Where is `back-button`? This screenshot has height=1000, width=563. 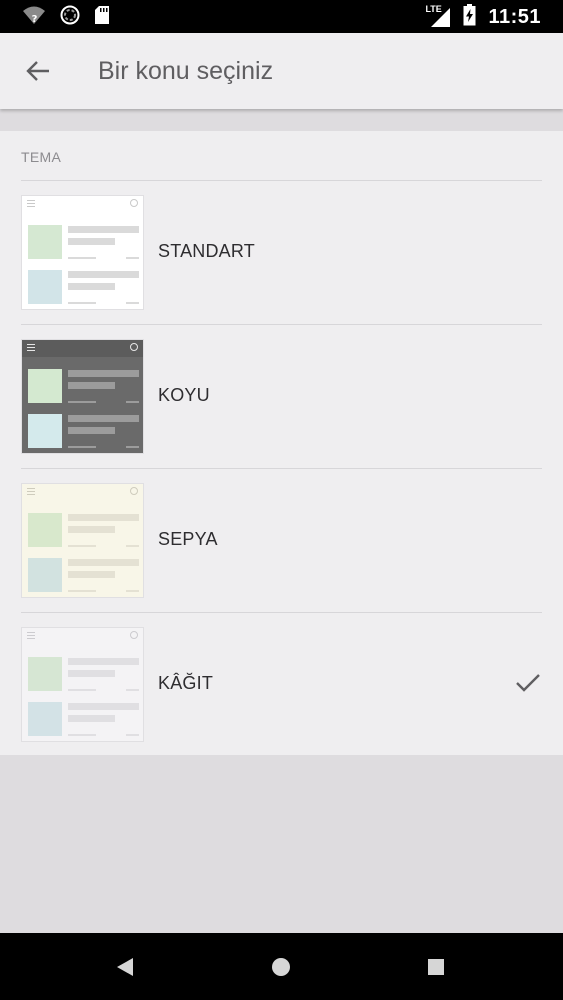
back-button is located at coordinates (38, 71).